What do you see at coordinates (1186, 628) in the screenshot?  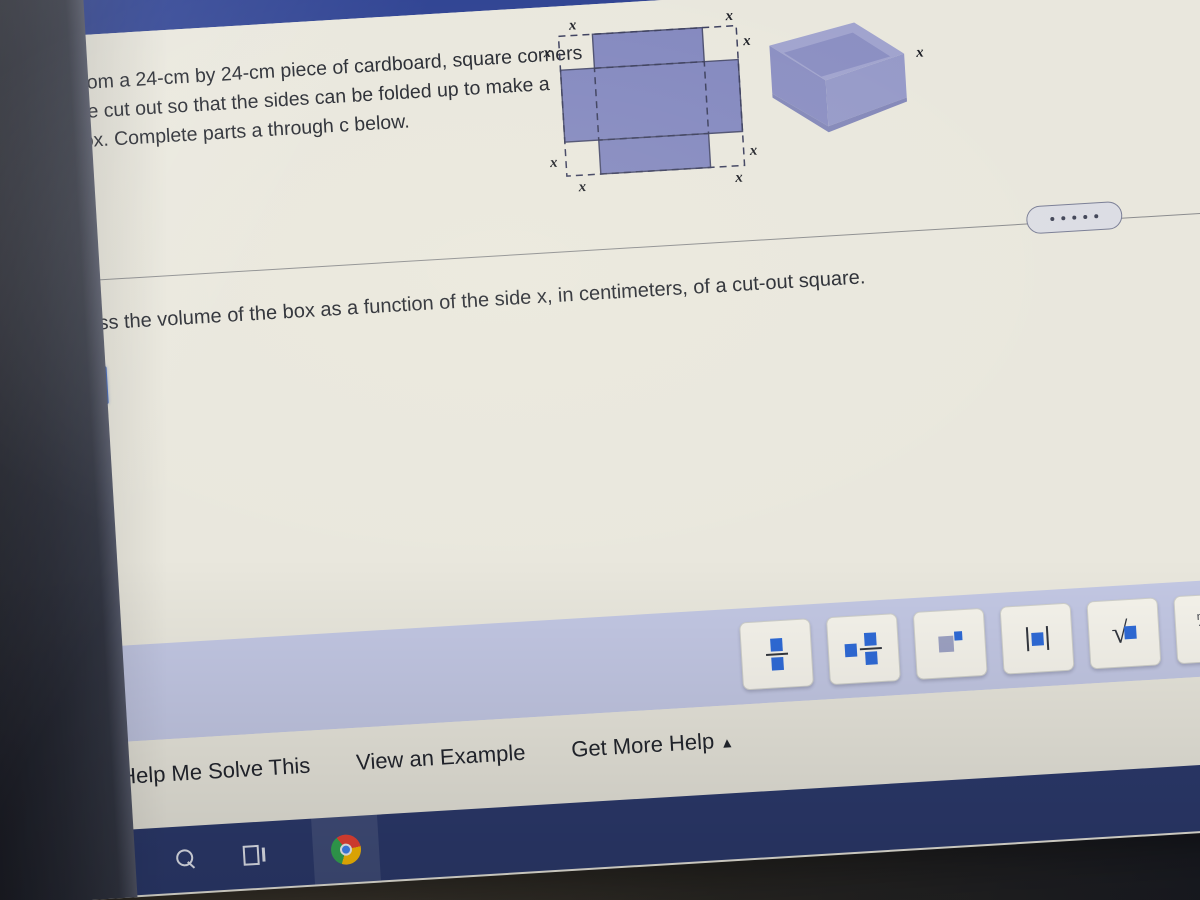 I see `math-button-nth-root: n √` at bounding box center [1186, 628].